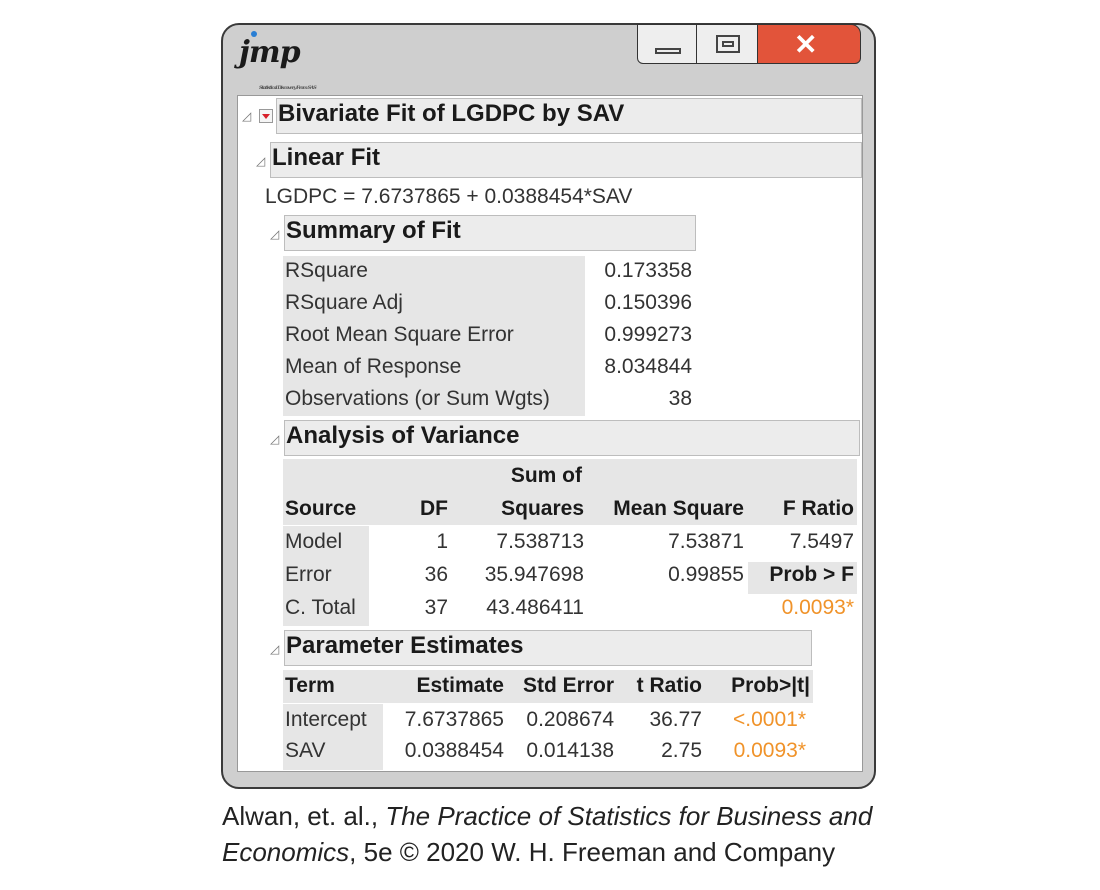  I want to click on anova-header-ms: Mean Square, so click(678, 508).